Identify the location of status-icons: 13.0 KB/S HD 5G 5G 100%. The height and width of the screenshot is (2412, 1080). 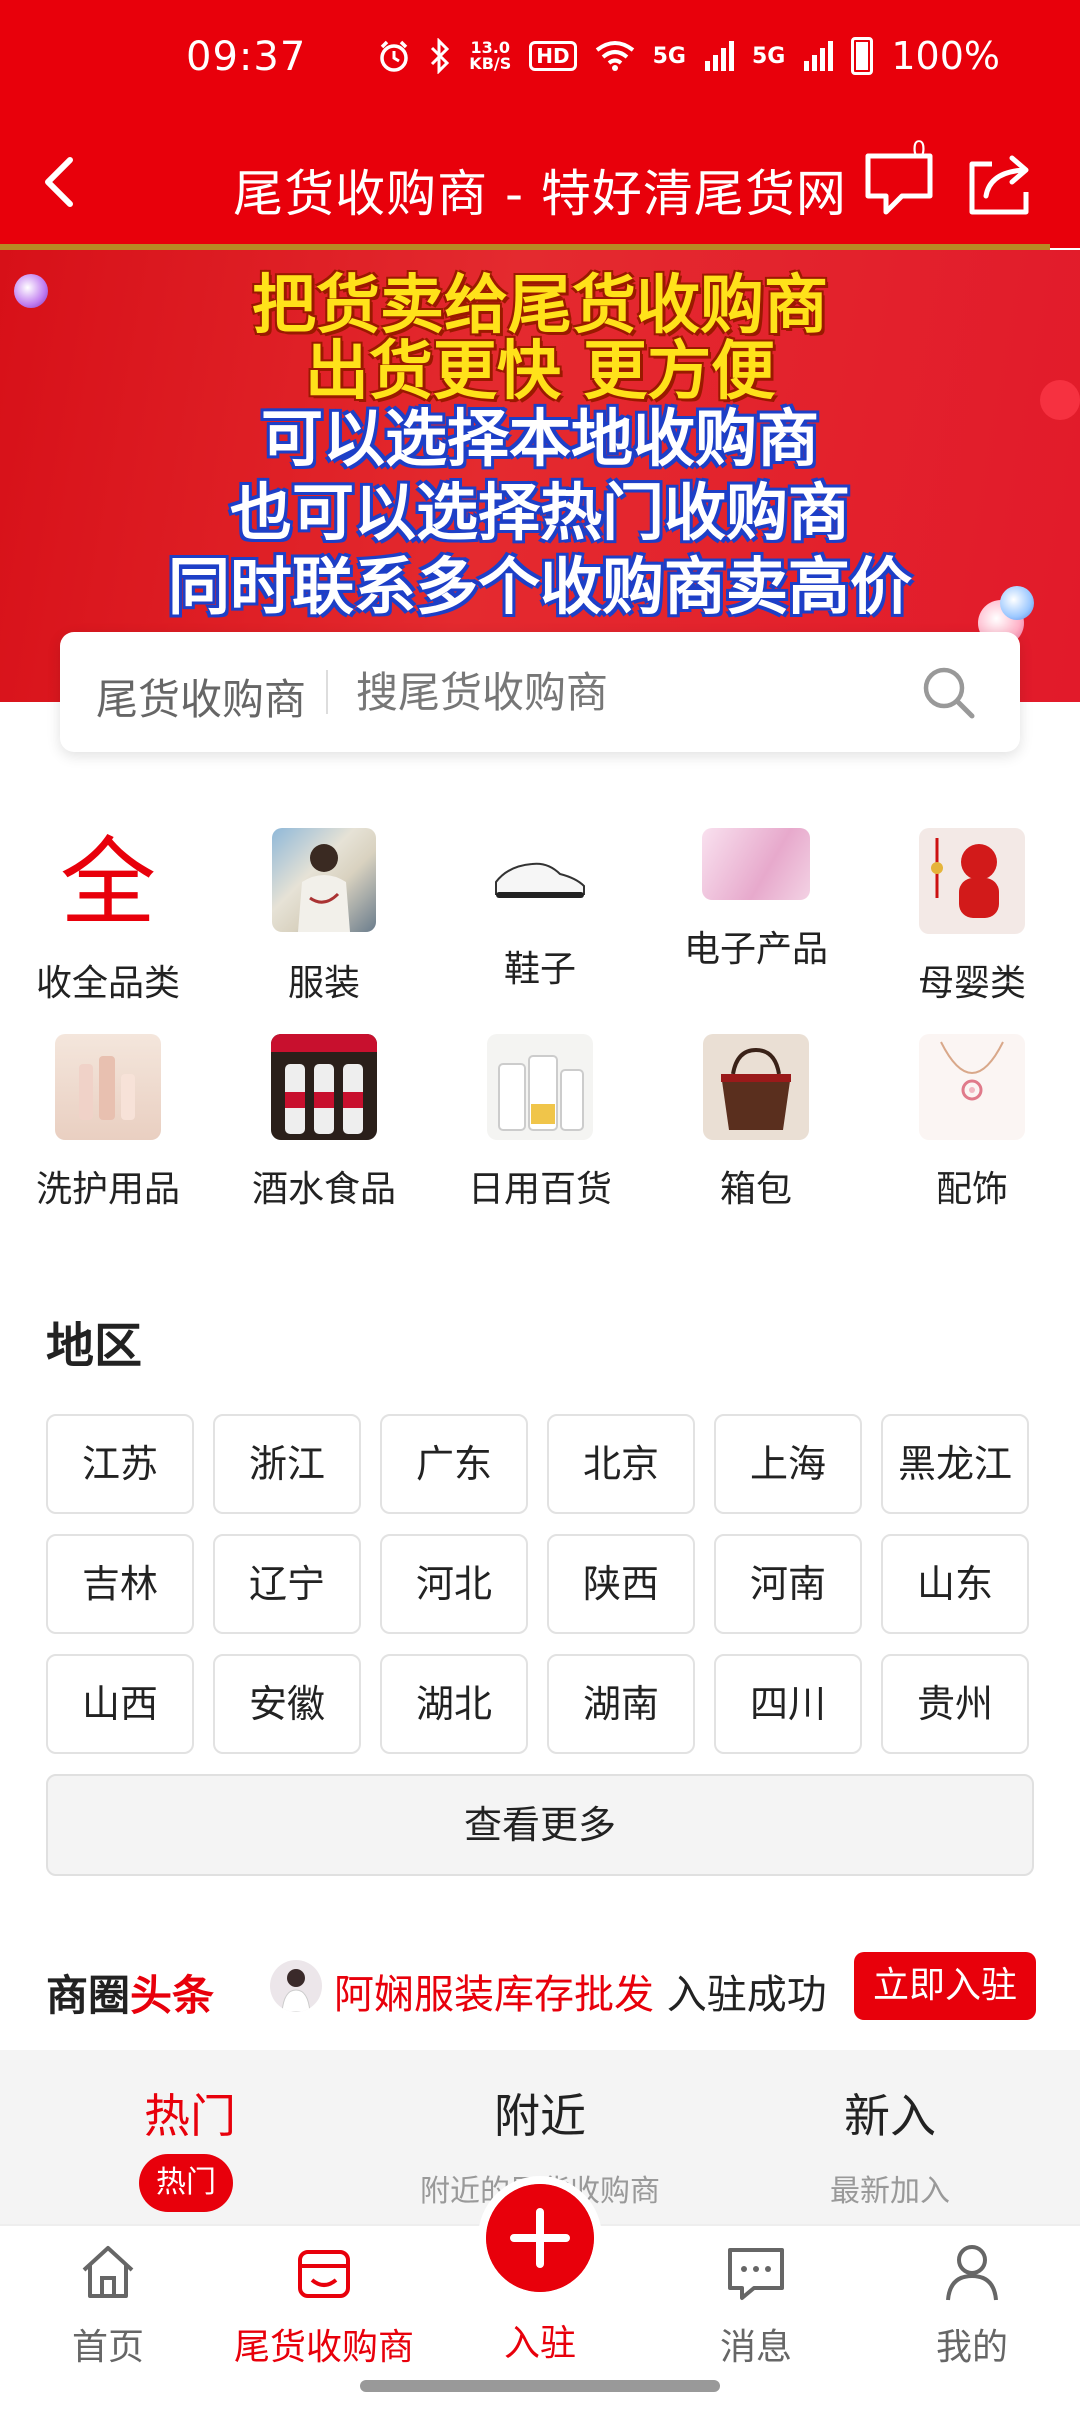
(688, 56).